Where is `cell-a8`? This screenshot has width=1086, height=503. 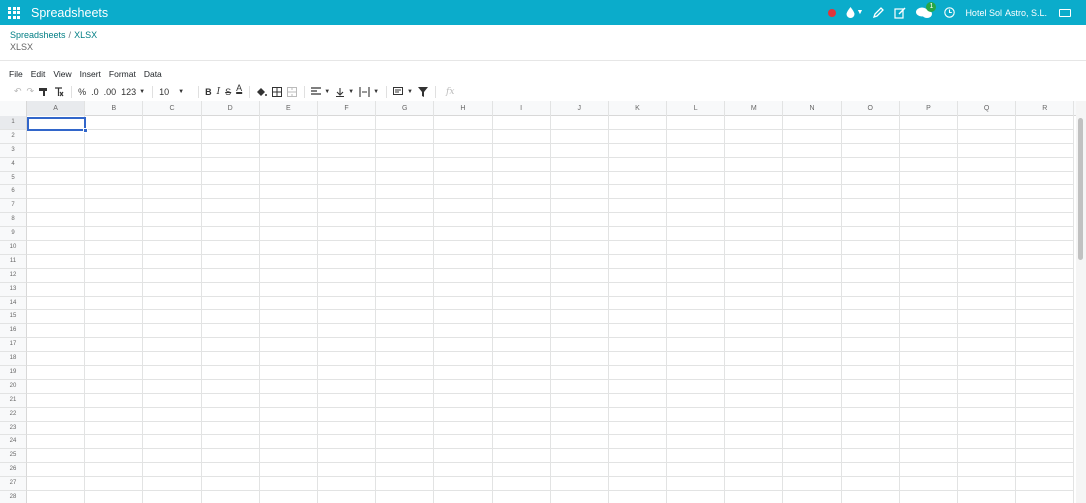
cell-a8 is located at coordinates (56, 220).